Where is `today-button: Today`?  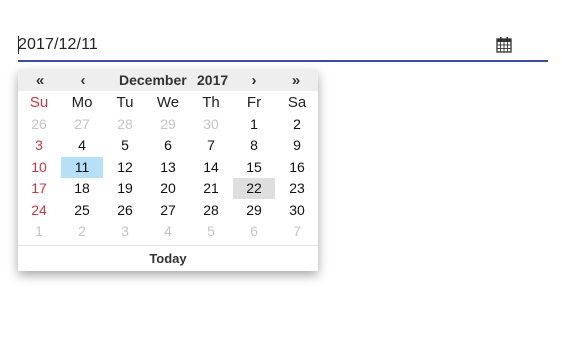
today-button: Today is located at coordinates (168, 258).